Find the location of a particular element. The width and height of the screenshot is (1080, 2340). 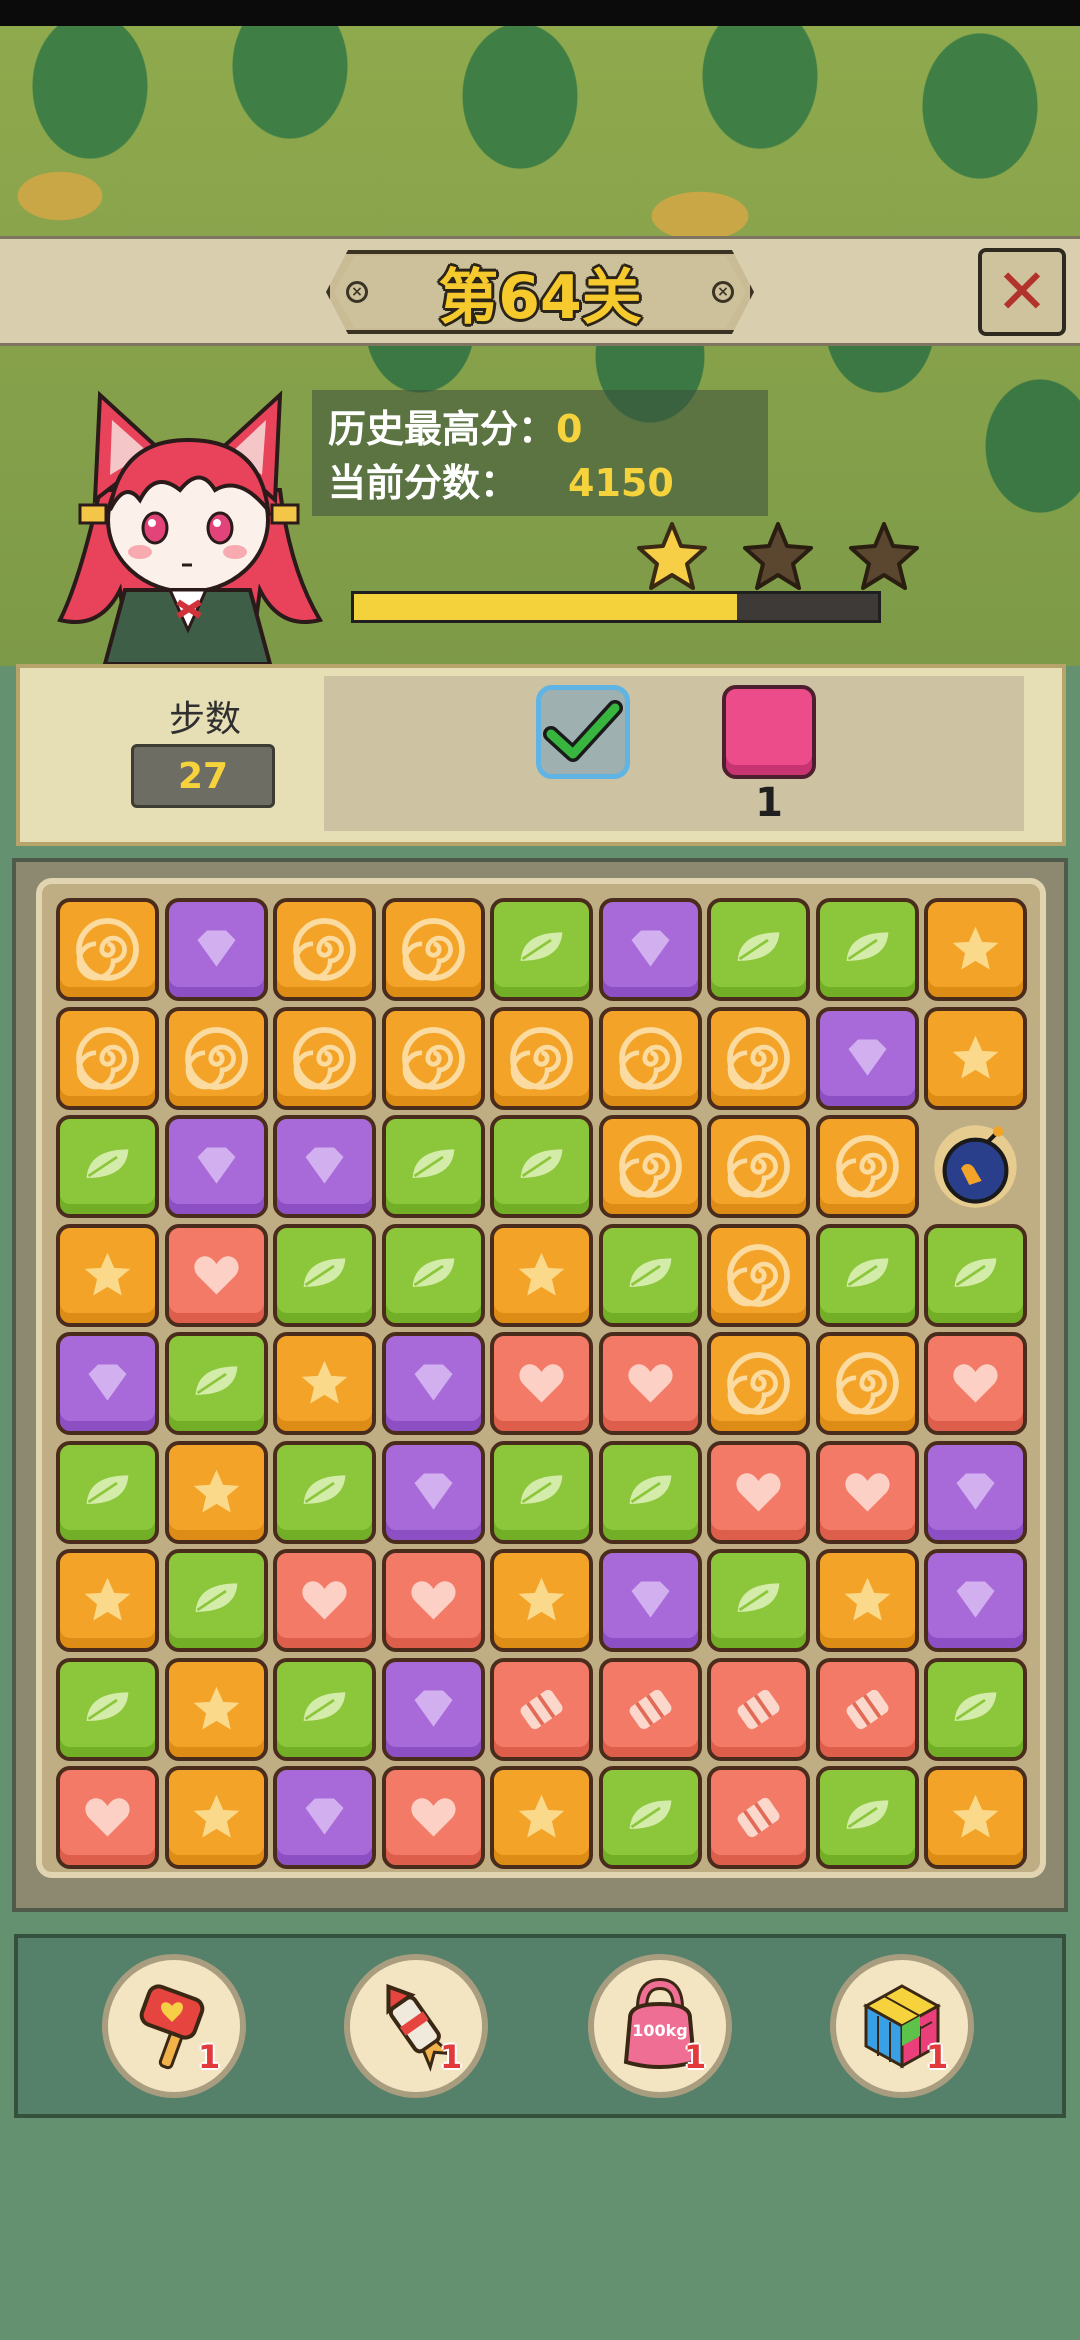

best-score-value: 0 is located at coordinates (569, 429).